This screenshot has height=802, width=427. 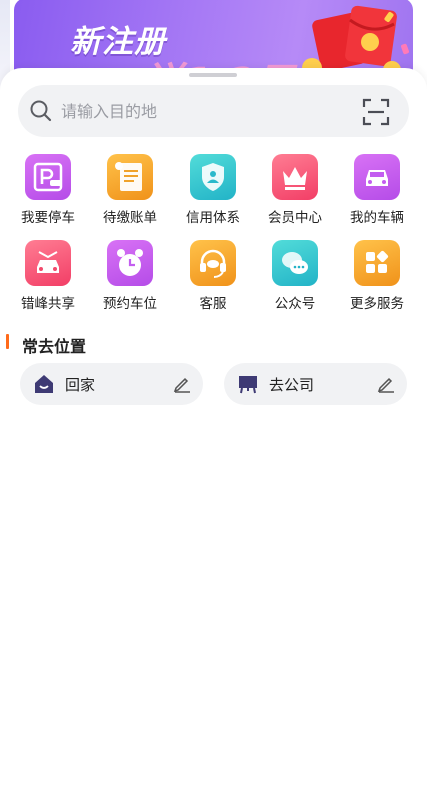 I want to click on search-bar, so click(x=213, y=111).